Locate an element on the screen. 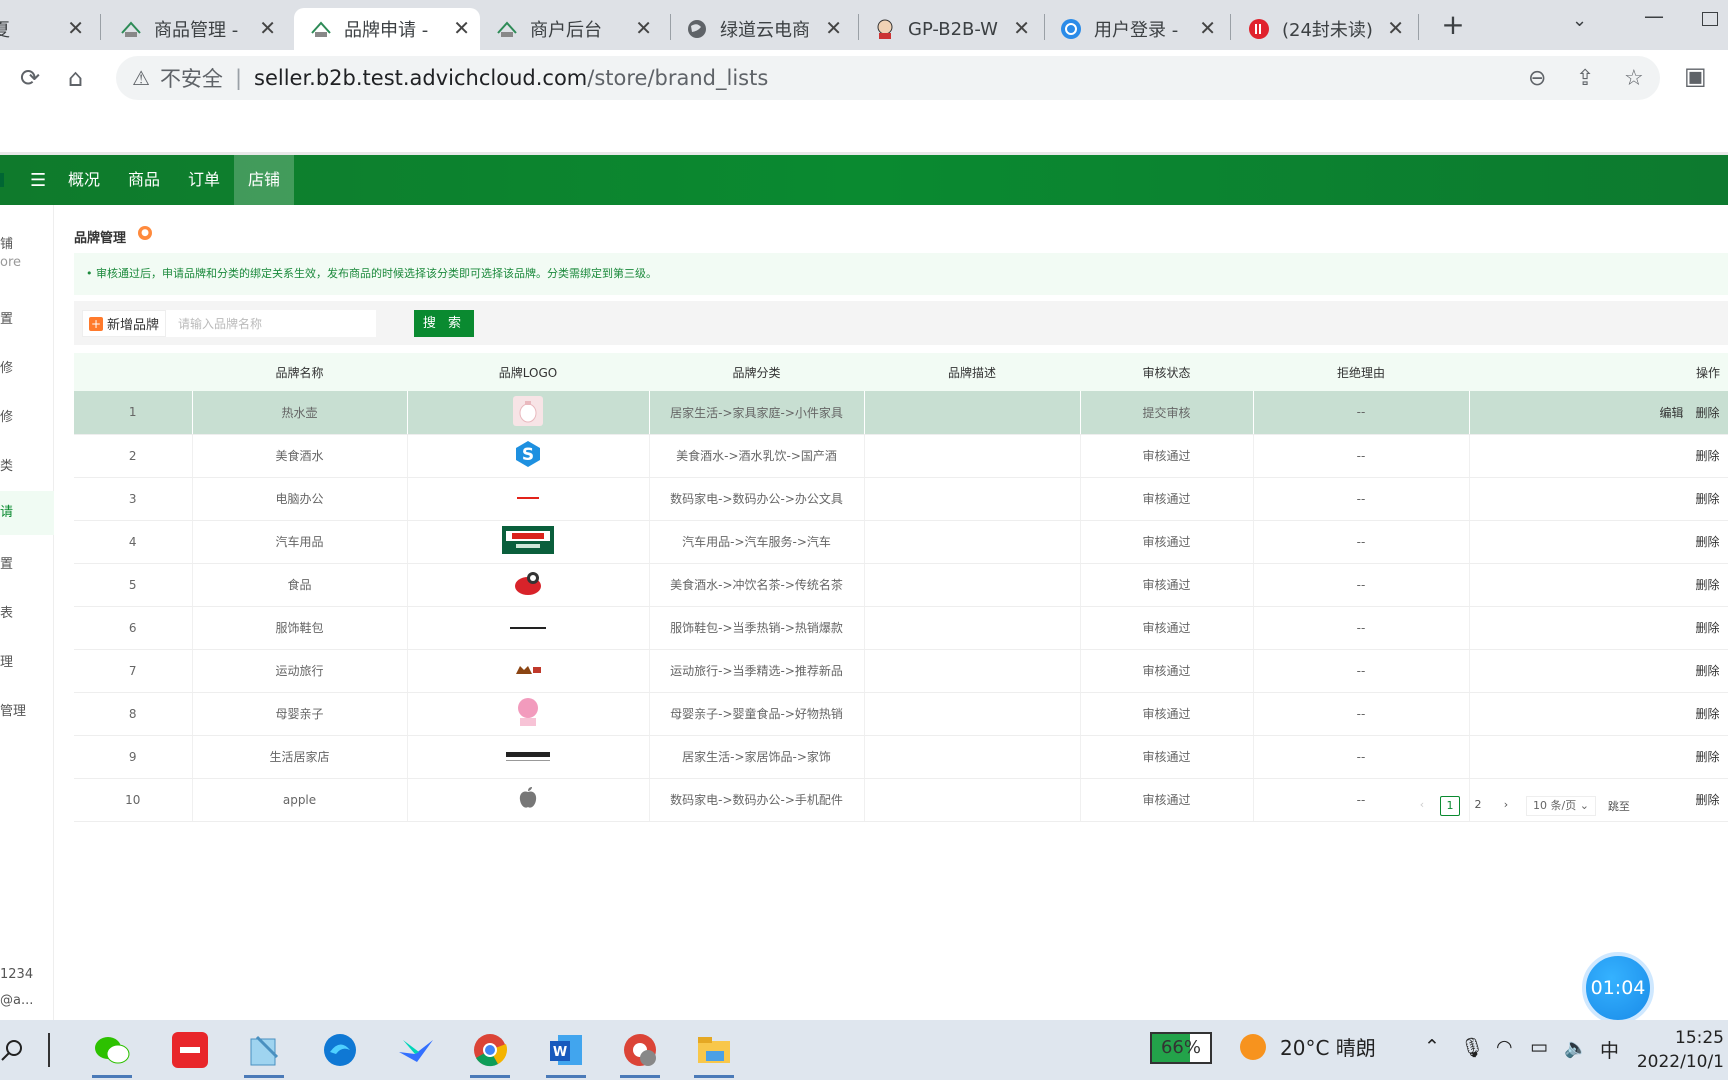 The height and width of the screenshot is (1080, 1728). wifi-icon: ◠ is located at coordinates (1504, 1047).